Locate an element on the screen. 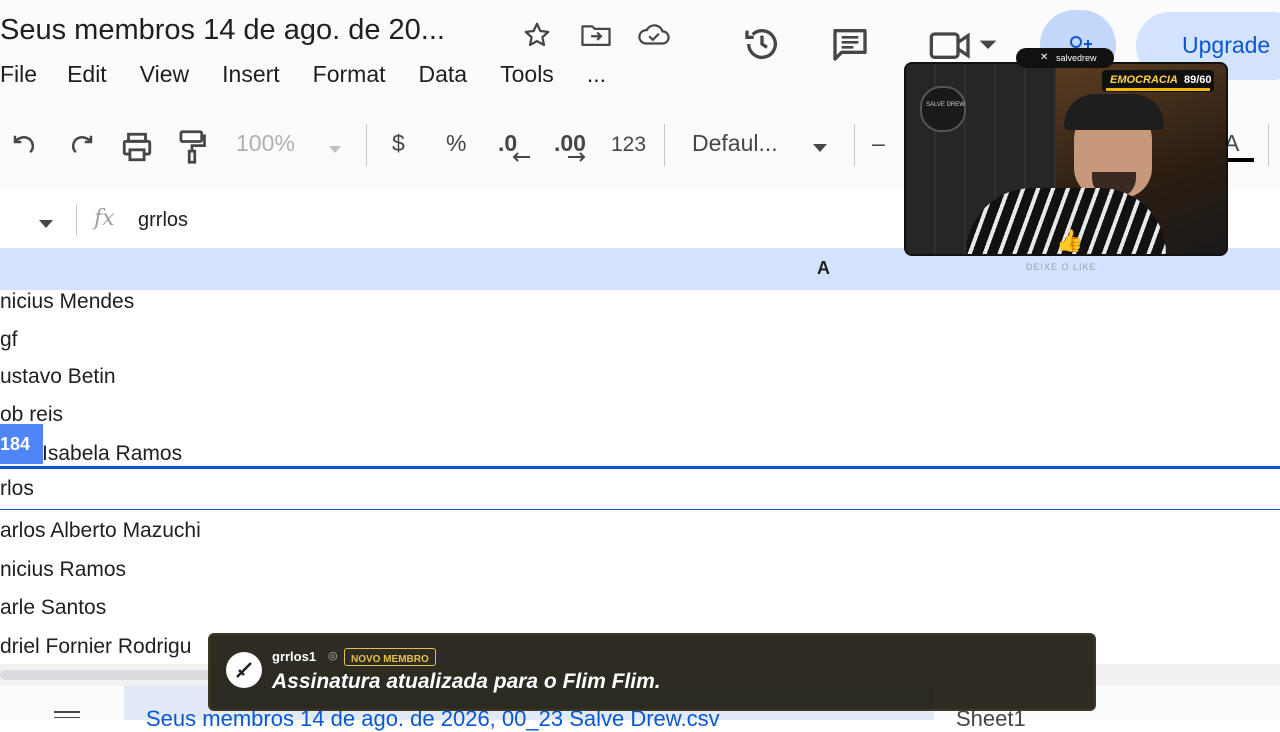 Image resolution: width=1280 pixels, height=732 pixels. comments-icon is located at coordinates (850, 46).